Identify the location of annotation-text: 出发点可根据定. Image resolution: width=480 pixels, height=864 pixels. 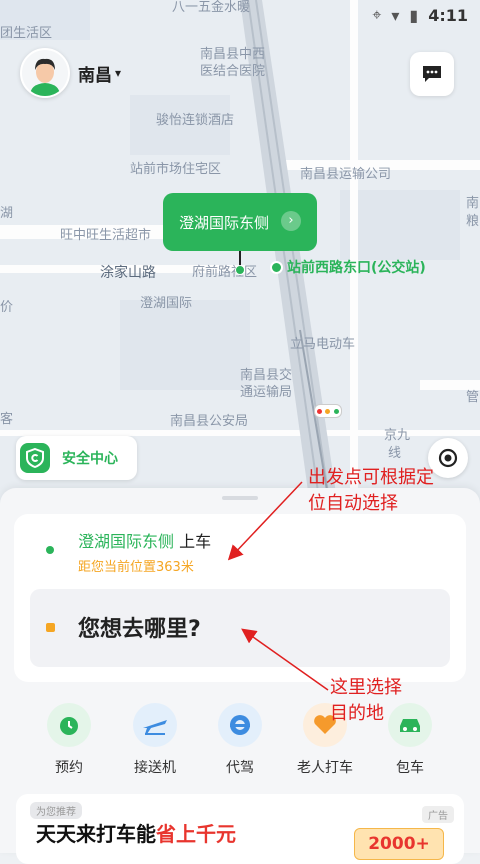
(371, 477).